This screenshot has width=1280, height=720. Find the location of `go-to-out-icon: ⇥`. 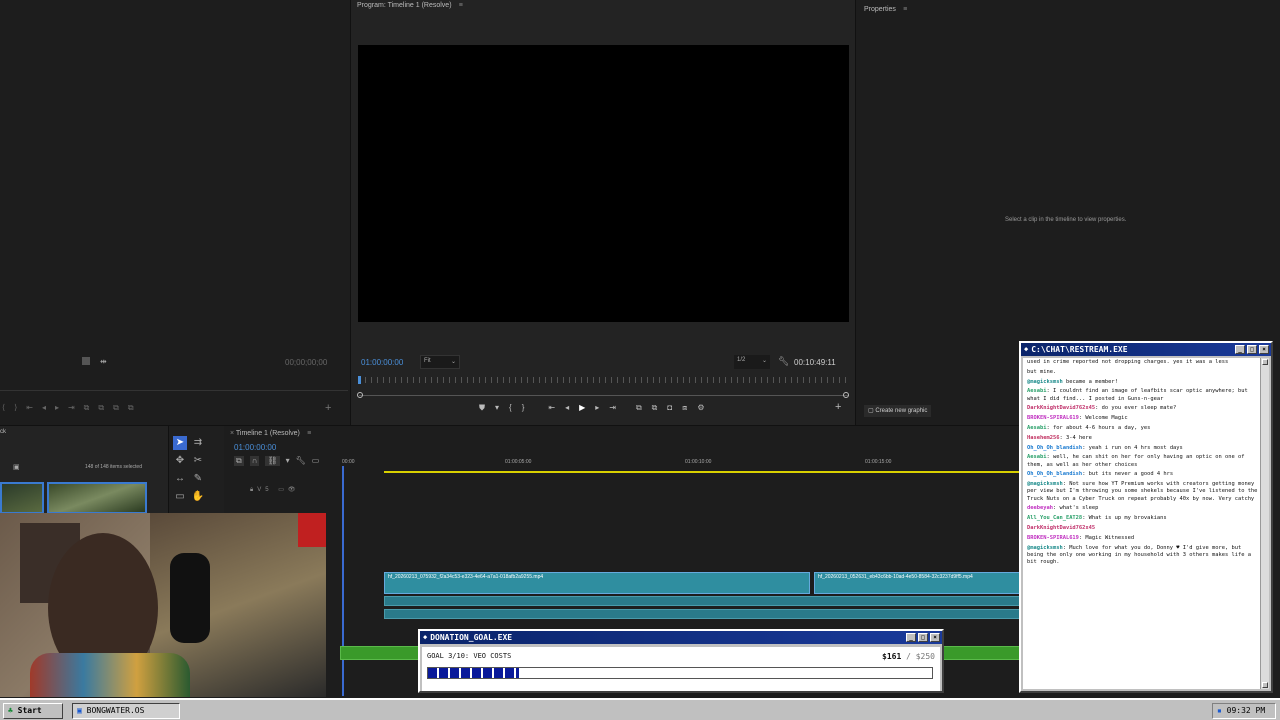

go-to-out-icon: ⇥ is located at coordinates (612, 408).